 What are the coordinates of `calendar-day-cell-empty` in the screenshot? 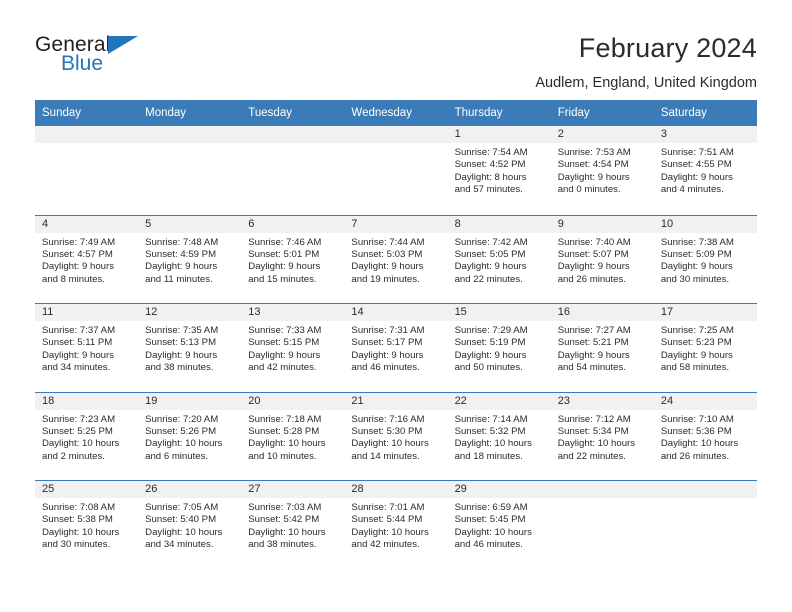 It's located at (87, 170).